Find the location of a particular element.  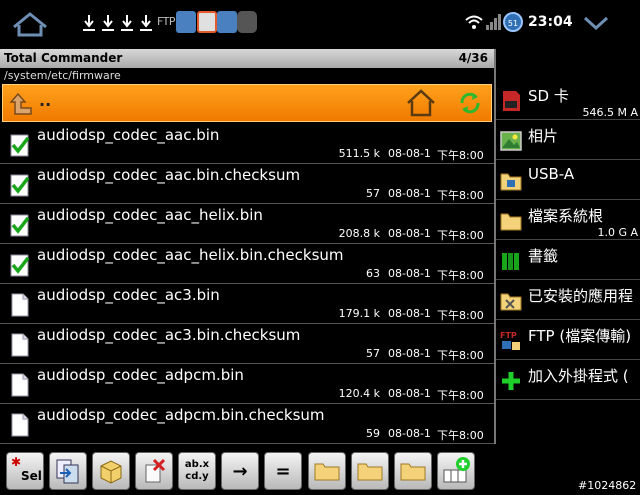

add-icon is located at coordinates (456, 470).